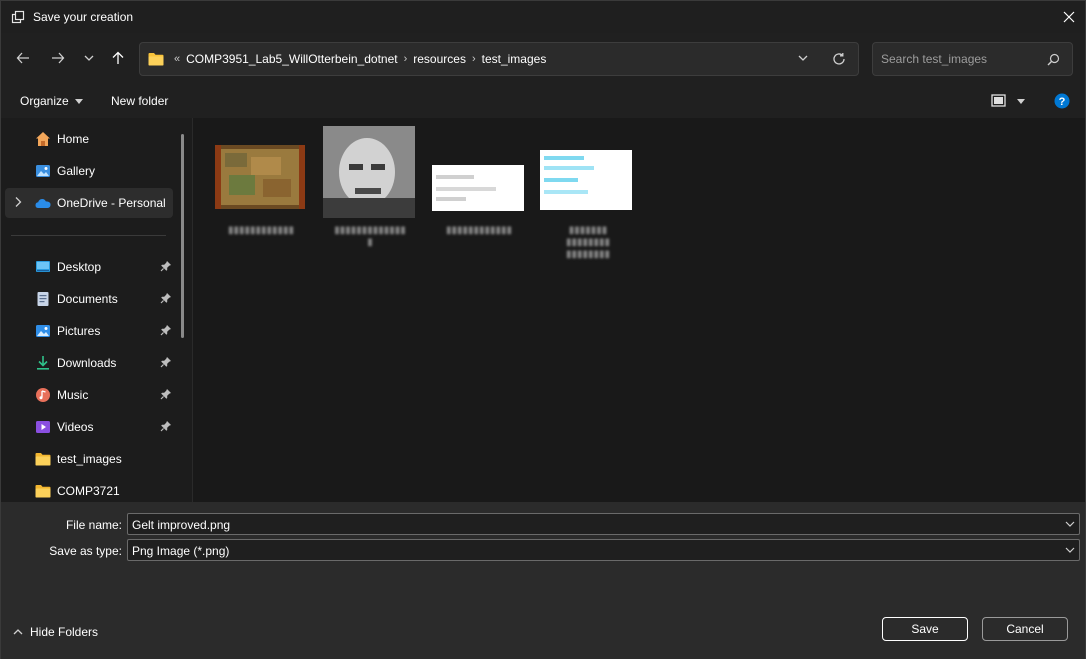  What do you see at coordinates (43, 299) in the screenshot?
I see `documents-icon` at bounding box center [43, 299].